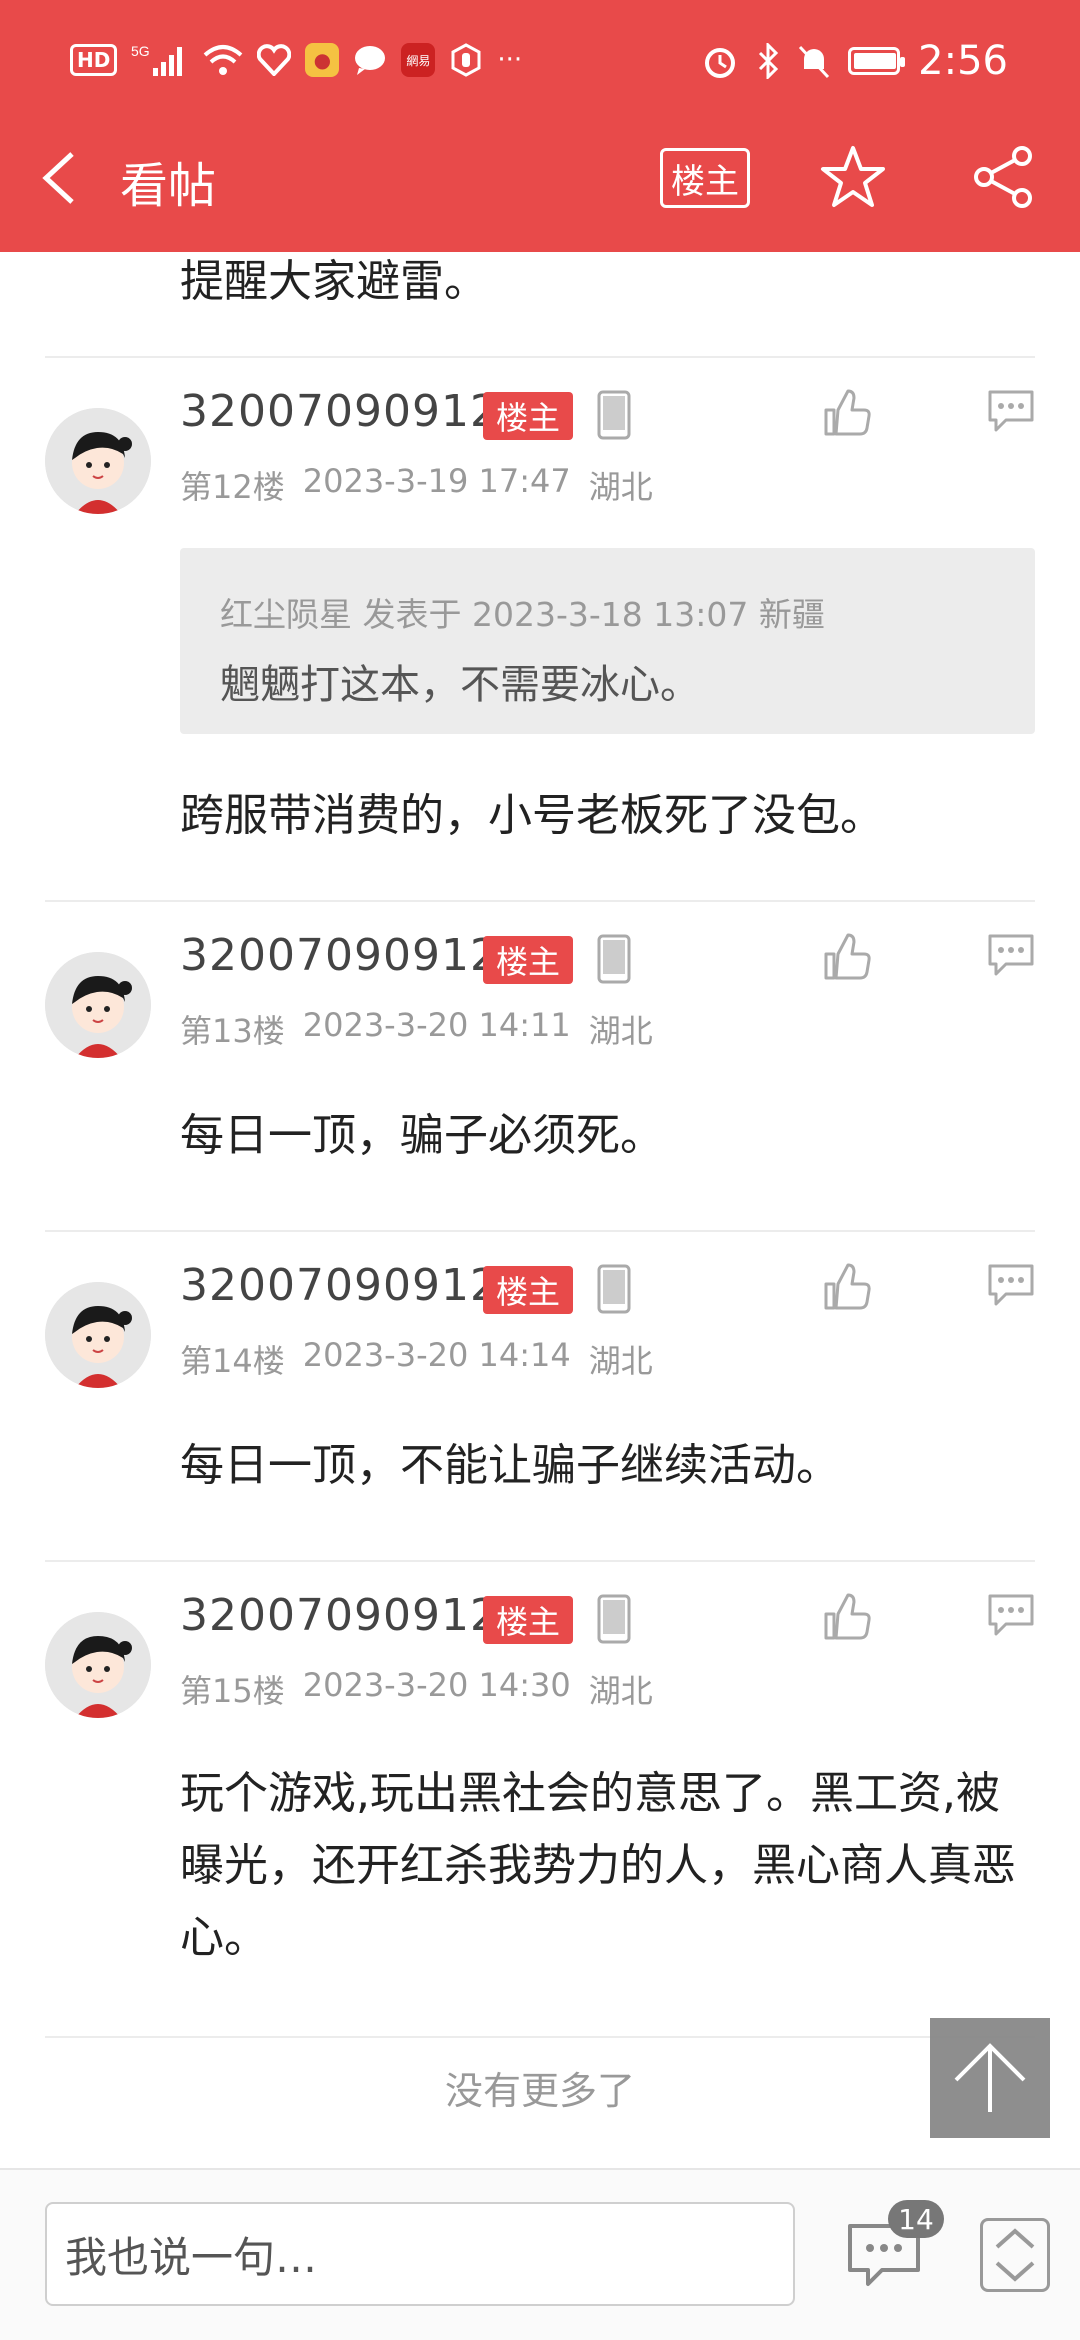 This screenshot has width=1080, height=2340. What do you see at coordinates (532, 815) in the screenshot?
I see `post-text: 跨服带消费的，小号老板死了没包。` at bounding box center [532, 815].